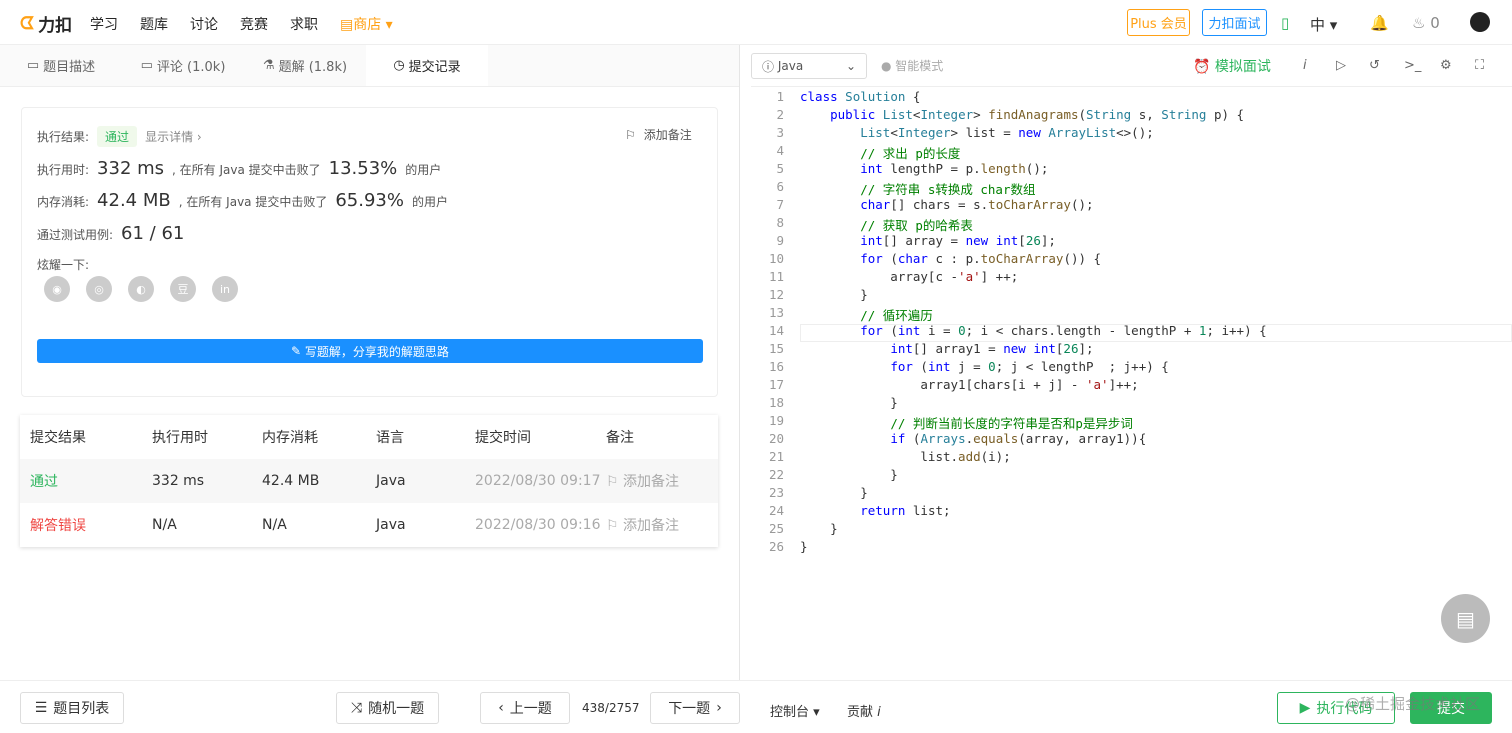  I want to click on interview-button: 力扣面试, so click(1234, 22).